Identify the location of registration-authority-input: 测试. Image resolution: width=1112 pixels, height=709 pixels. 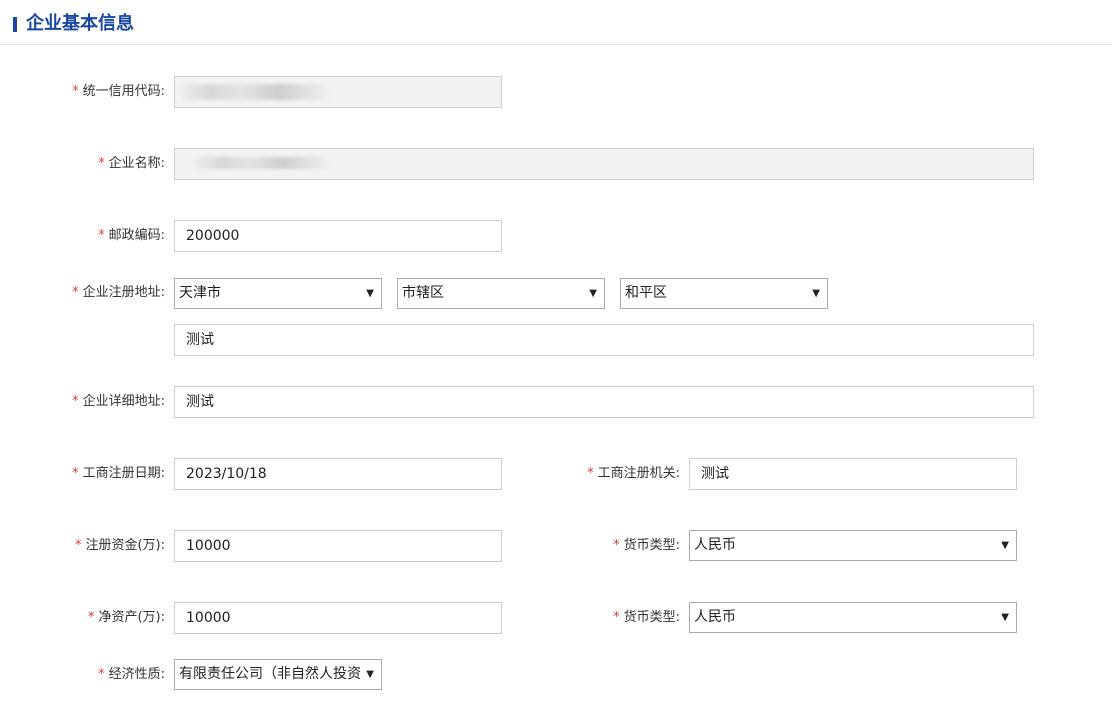
(853, 474).